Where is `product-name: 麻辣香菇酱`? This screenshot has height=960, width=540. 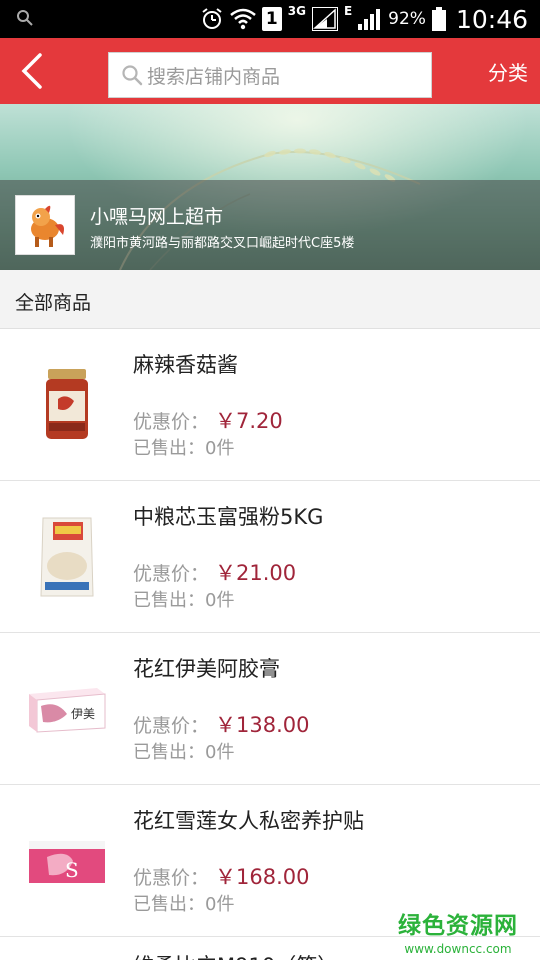 product-name: 麻辣香菇酱 is located at coordinates (185, 365).